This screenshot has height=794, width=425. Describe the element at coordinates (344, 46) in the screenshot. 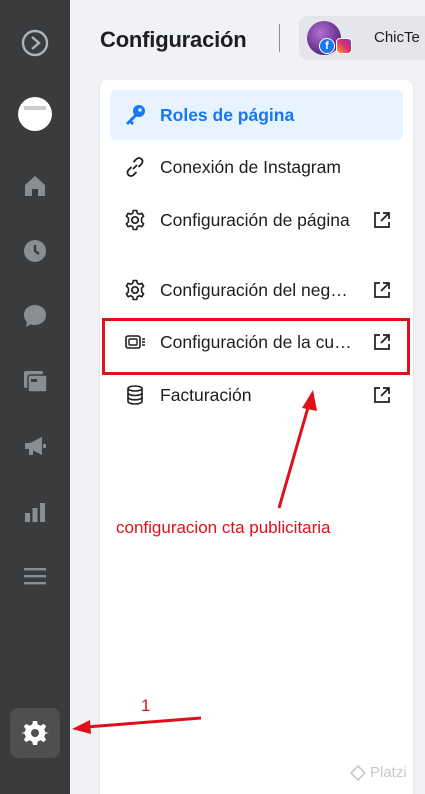

I see `instagram-icon` at that location.